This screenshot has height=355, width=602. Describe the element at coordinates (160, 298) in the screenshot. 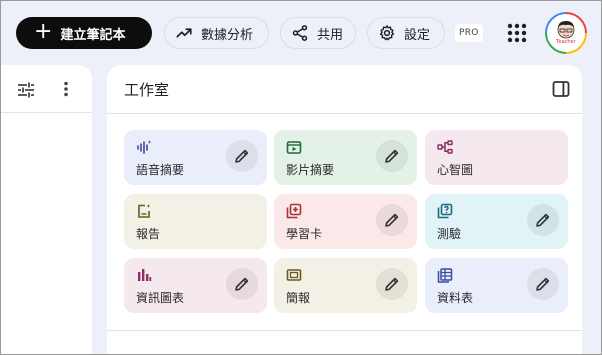

I see `card-label: 資訊圖表` at that location.